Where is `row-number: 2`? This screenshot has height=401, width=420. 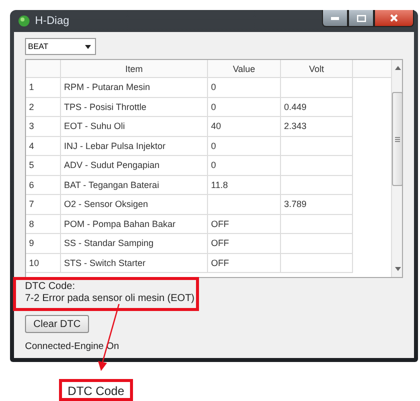 row-number: 2 is located at coordinates (43, 107).